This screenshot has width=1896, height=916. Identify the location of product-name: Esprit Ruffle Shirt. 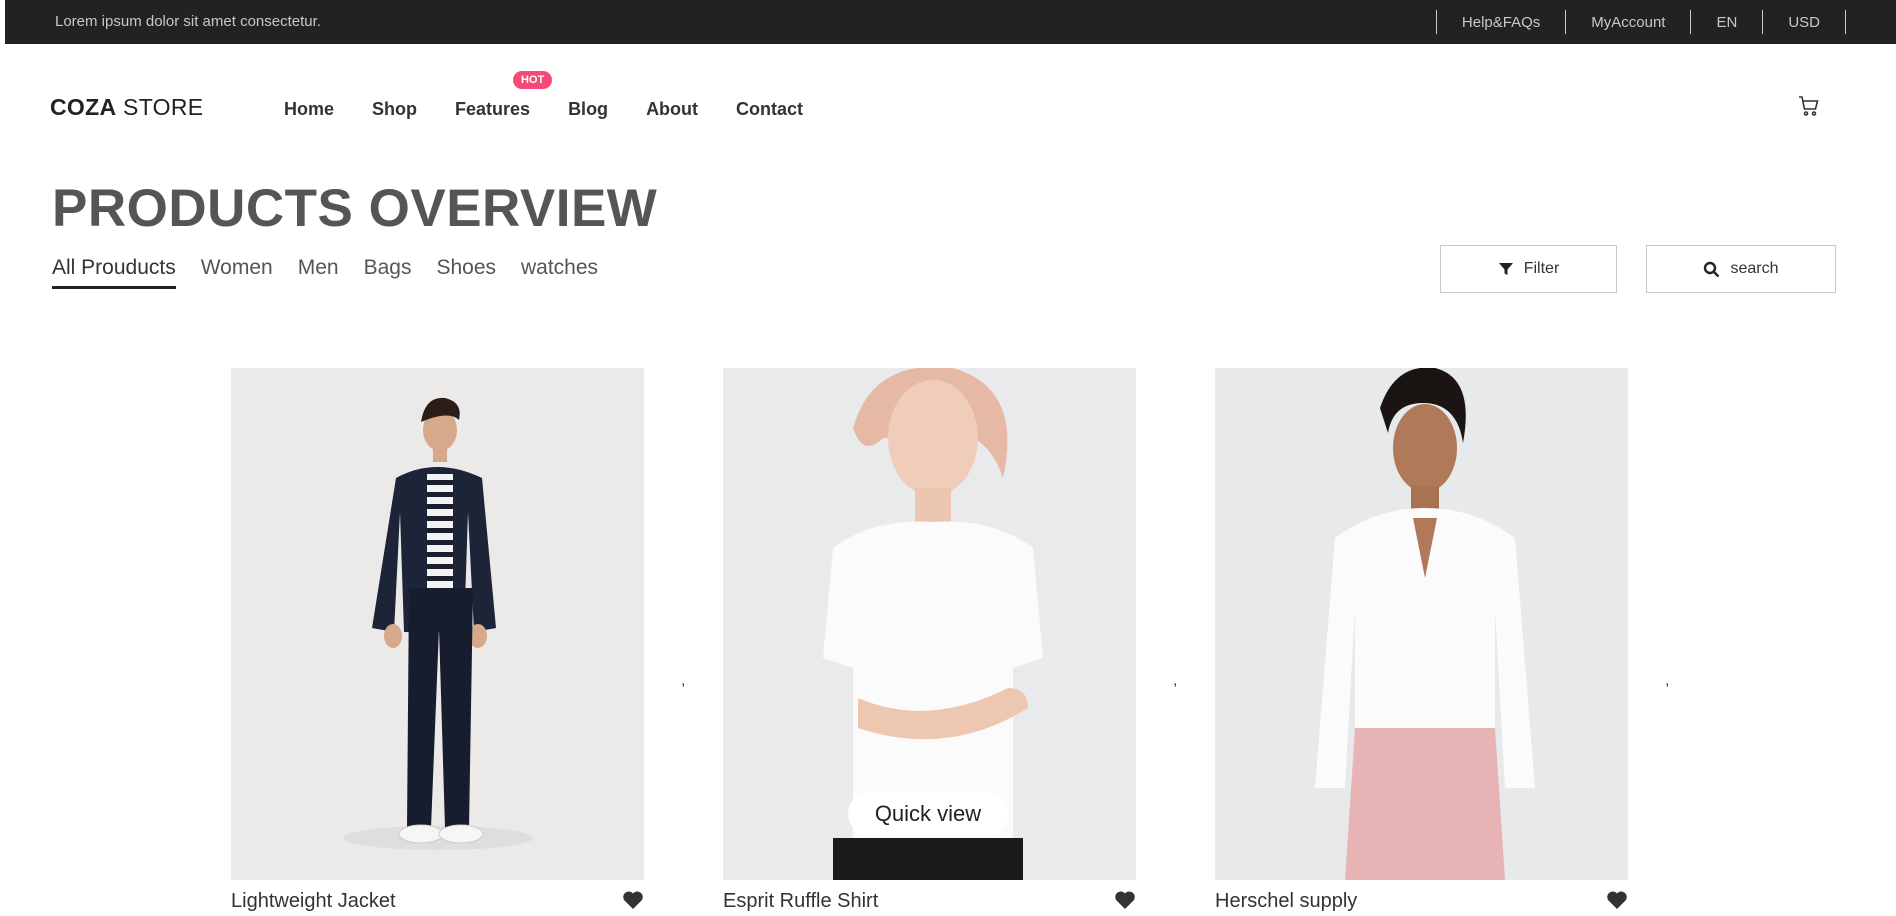
(800, 901).